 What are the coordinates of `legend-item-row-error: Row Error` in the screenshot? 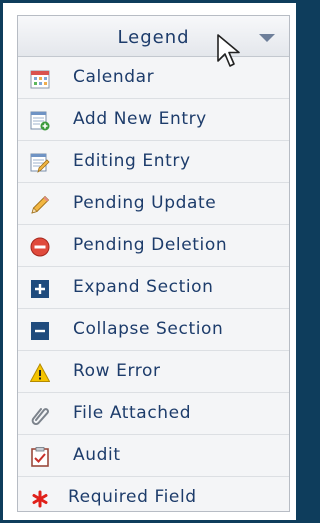 It's located at (153, 372).